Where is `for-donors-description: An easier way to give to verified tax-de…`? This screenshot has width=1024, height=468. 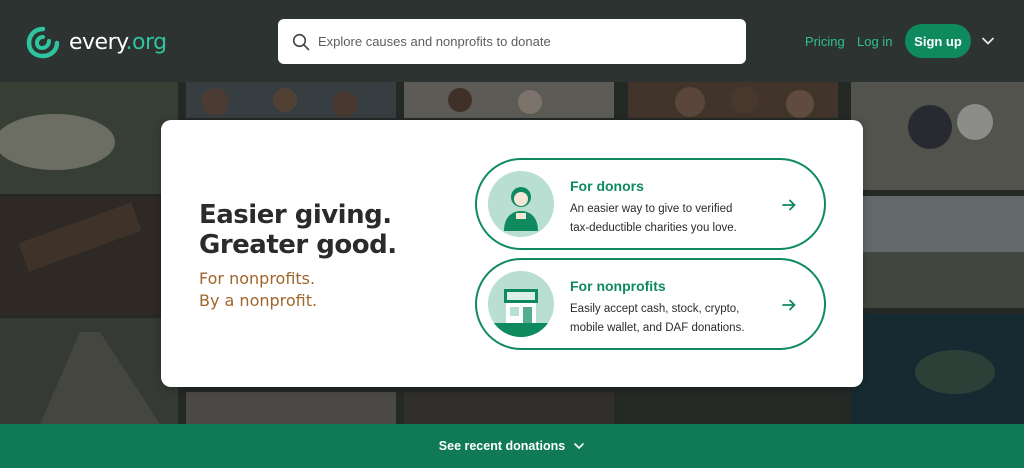
for-donors-description: An easier way to give to verified tax-de… is located at coordinates (653, 218).